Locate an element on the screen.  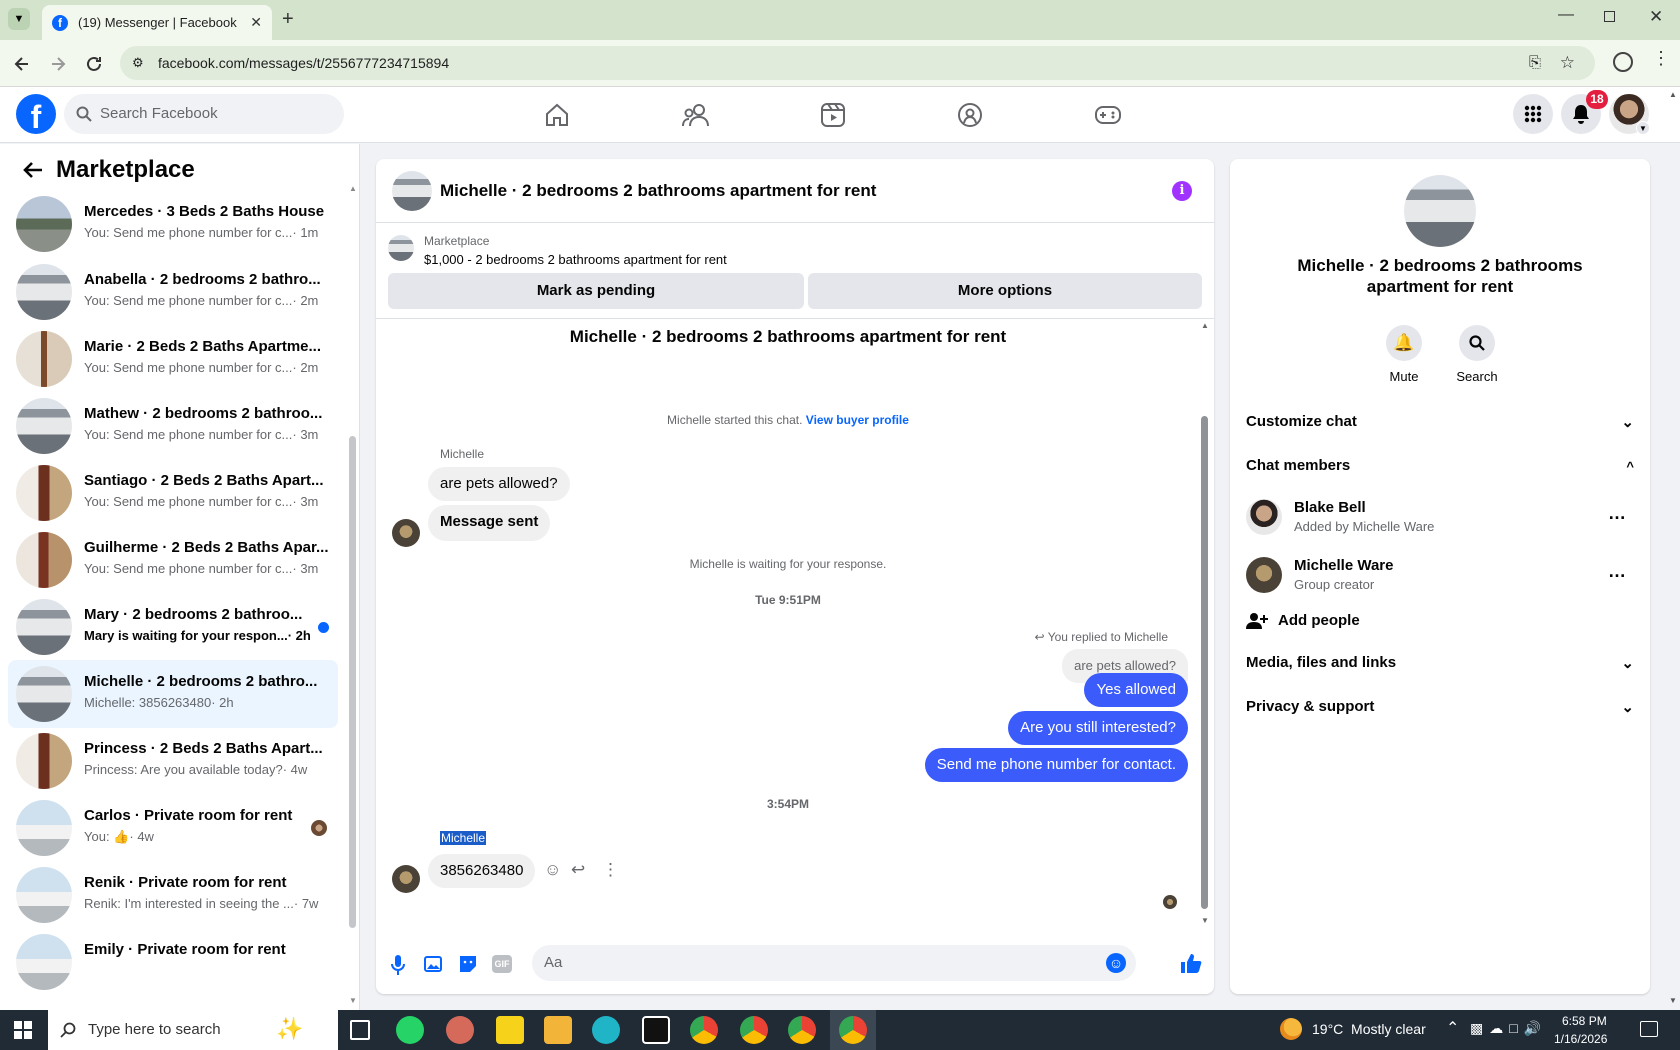
conversation-item: Emily · Private room for rent is located at coordinates (173, 962).